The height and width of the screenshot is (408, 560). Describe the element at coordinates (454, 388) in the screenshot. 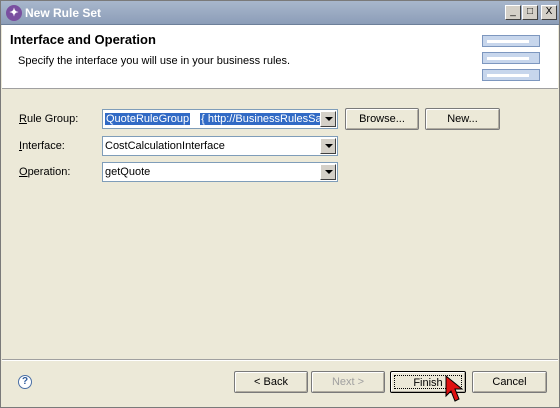

I see `mouse-pointer-icon` at that location.